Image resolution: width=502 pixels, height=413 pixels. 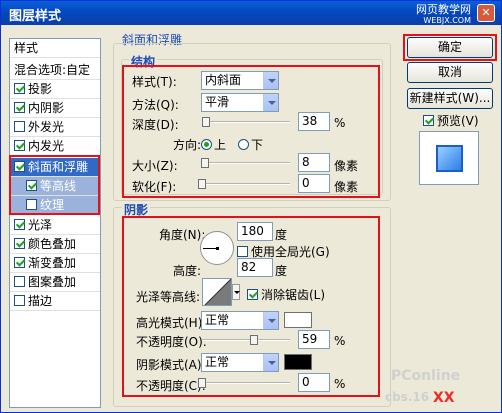 I want to click on watermark-sub: WEBJX.COM, so click(x=447, y=20).